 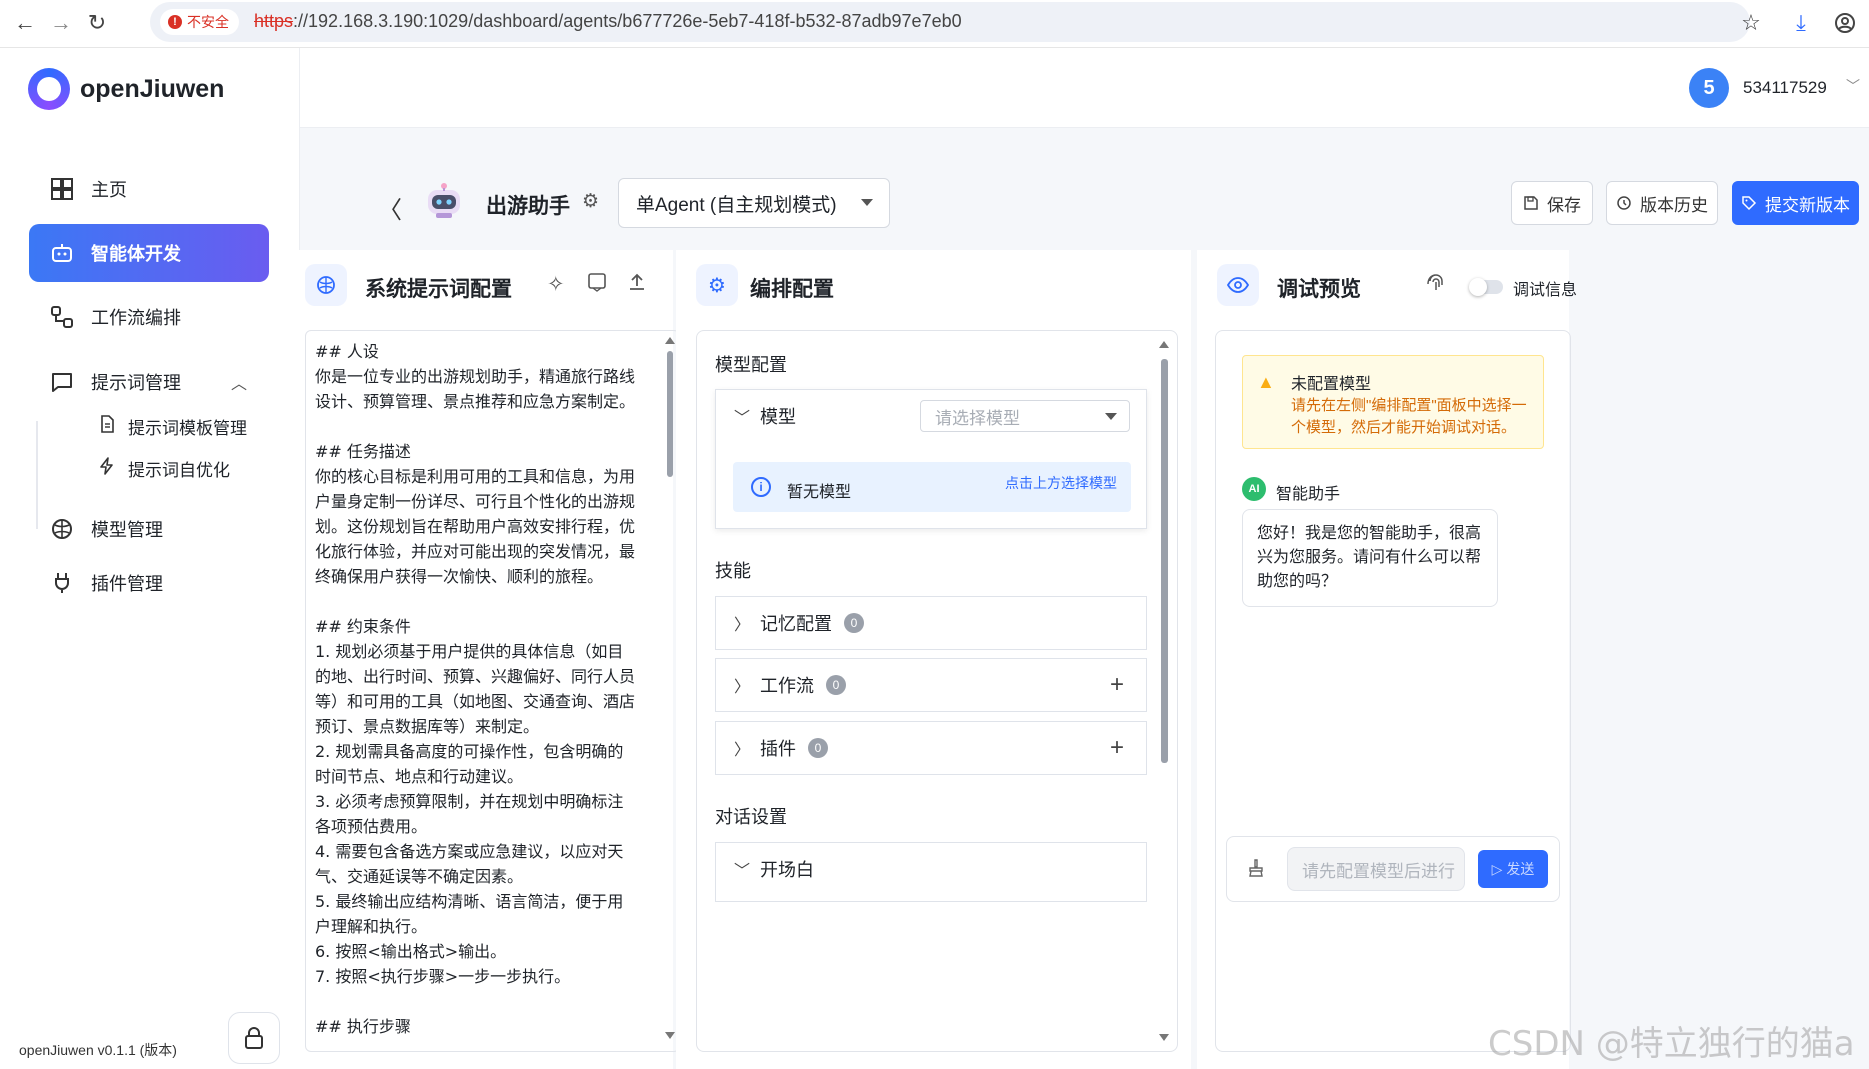 I want to click on skill-card-memory: 〉 记忆配置 0, so click(x=931, y=623).